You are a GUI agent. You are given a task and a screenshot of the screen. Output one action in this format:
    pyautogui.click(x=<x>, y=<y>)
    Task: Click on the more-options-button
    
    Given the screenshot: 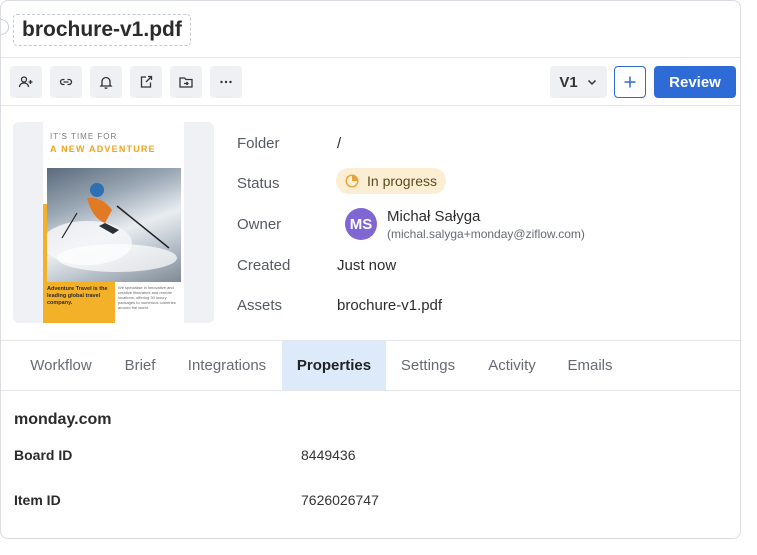 What is the action you would take?
    pyautogui.click(x=226, y=82)
    